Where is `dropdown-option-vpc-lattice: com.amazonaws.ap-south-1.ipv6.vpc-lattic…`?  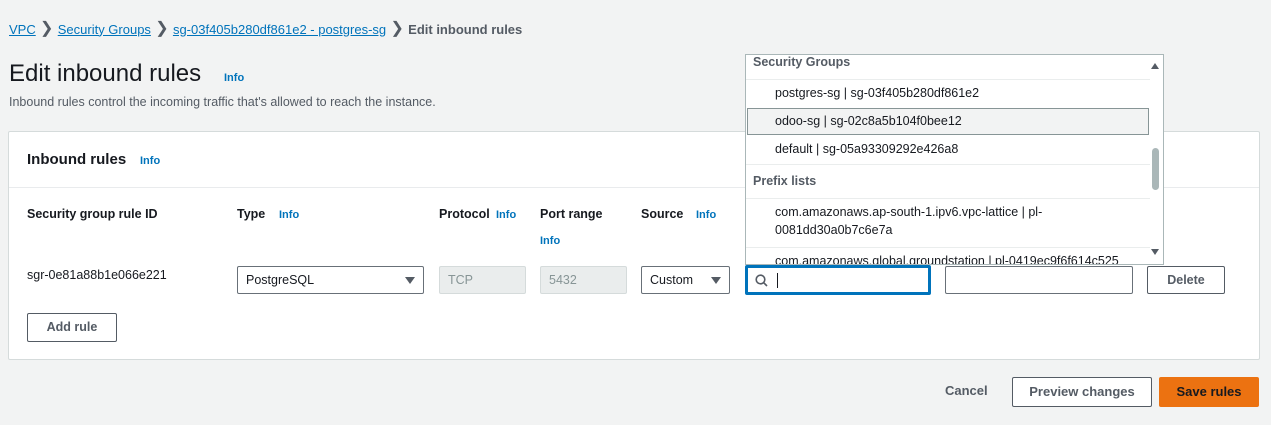
dropdown-option-vpc-lattice: com.amazonaws.ap-south-1.ipv6.vpc-lattic… is located at coordinates (908, 221).